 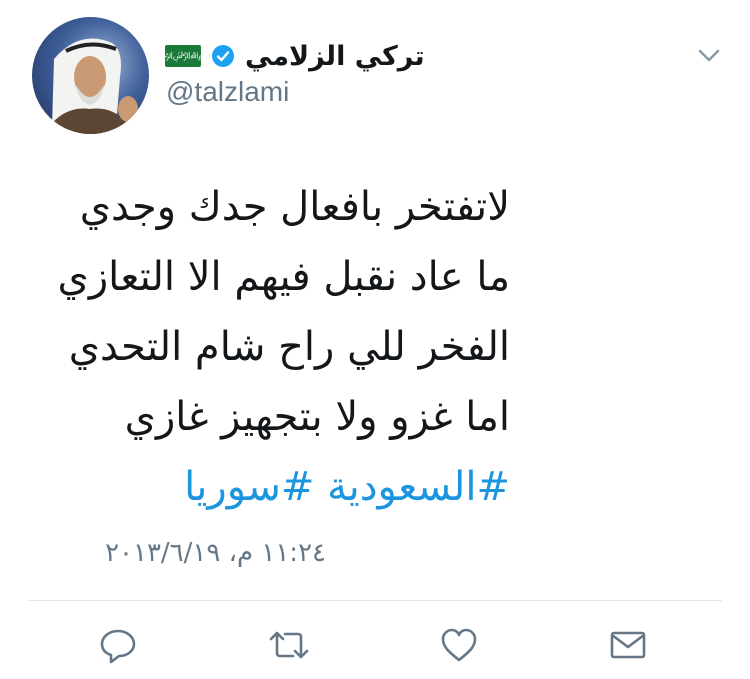 I want to click on retweet-icon, so click(x=289, y=645).